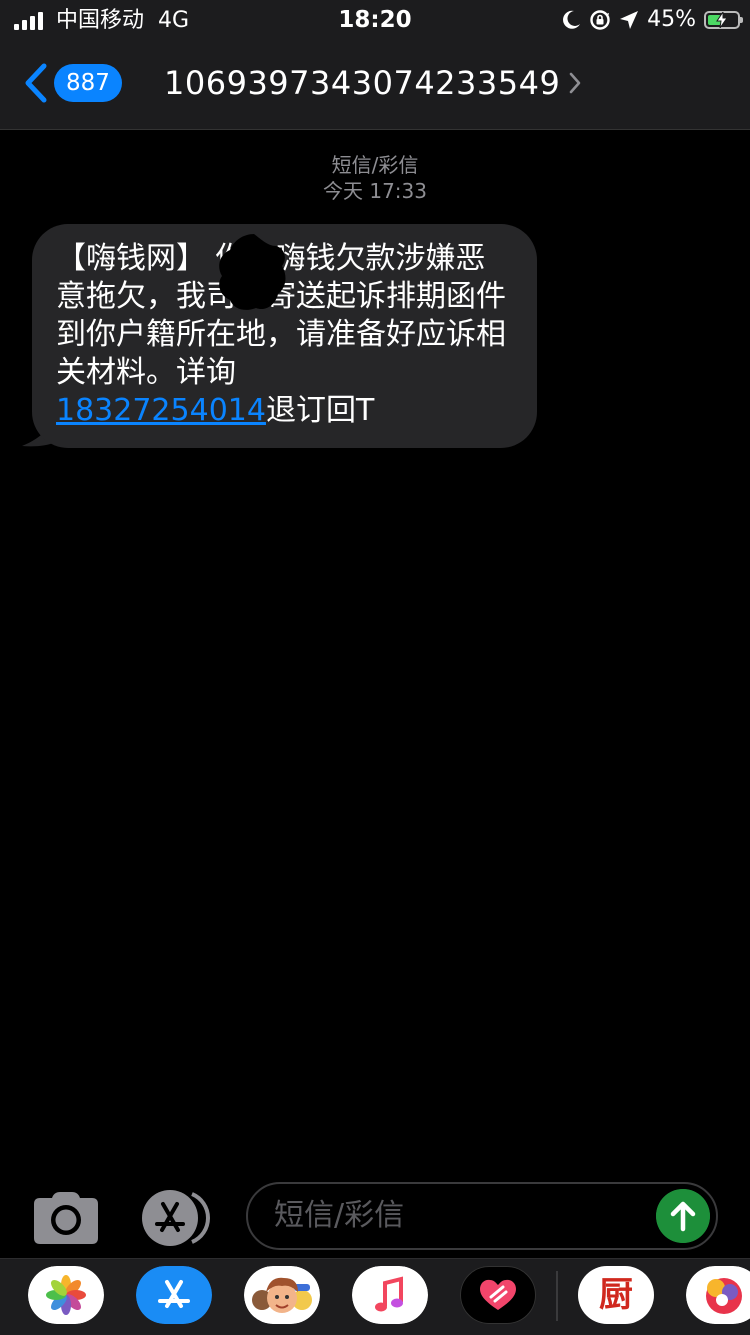 The image size is (750, 1335). I want to click on contact-number: 1069397343074233549, so click(362, 83).